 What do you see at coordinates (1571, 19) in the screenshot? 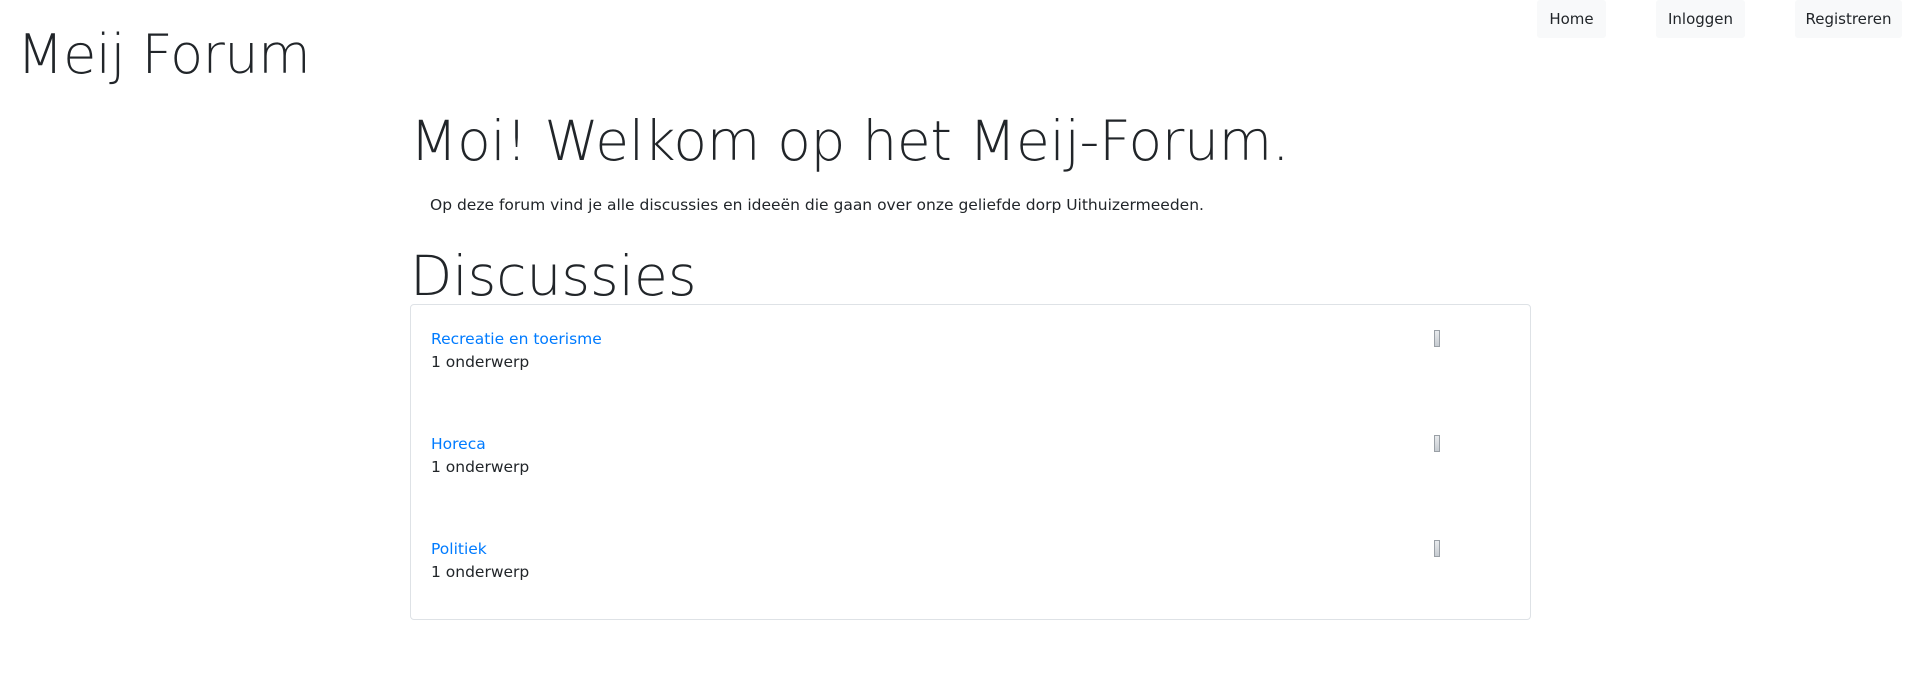
I see `nav-home-button: Home` at bounding box center [1571, 19].